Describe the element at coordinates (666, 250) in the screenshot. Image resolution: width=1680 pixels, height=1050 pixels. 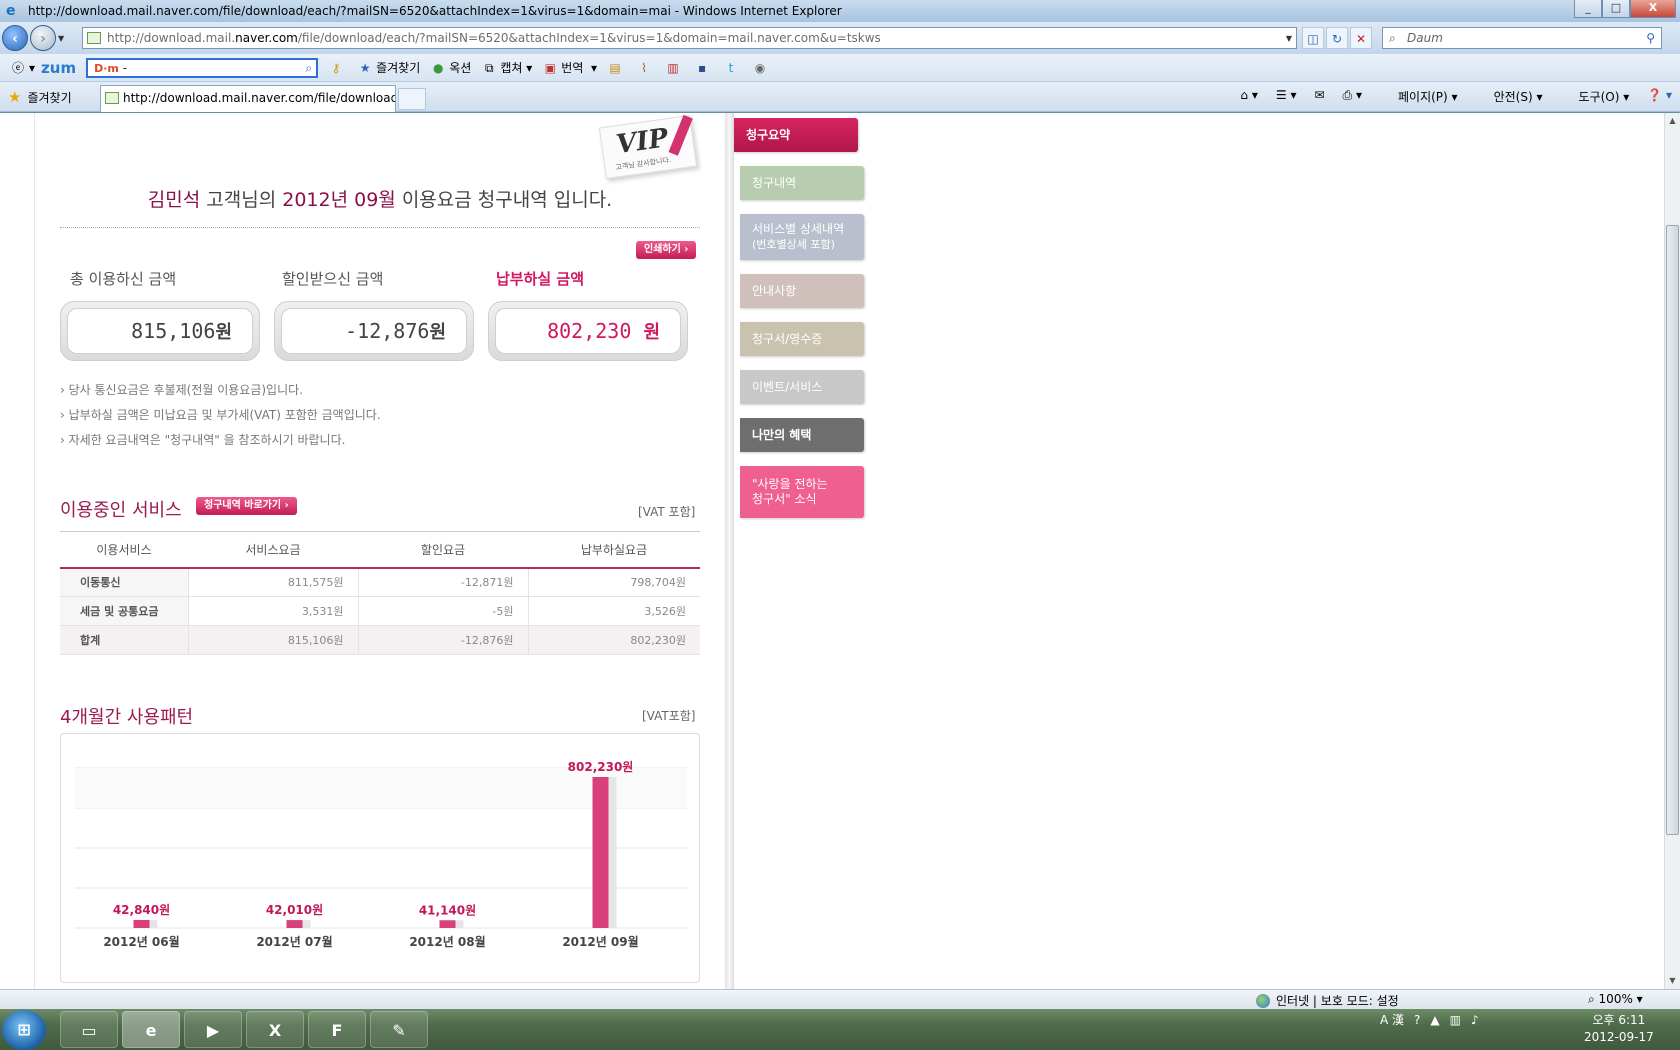
I see `print-button: 인쇄하기 ›` at that location.